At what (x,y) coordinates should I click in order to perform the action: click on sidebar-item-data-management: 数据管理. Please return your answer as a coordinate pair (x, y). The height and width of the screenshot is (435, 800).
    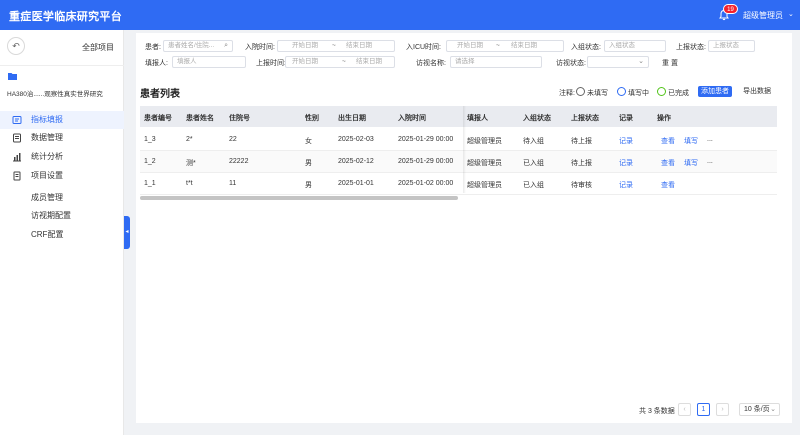
    Looking at the image, I should click on (62, 138).